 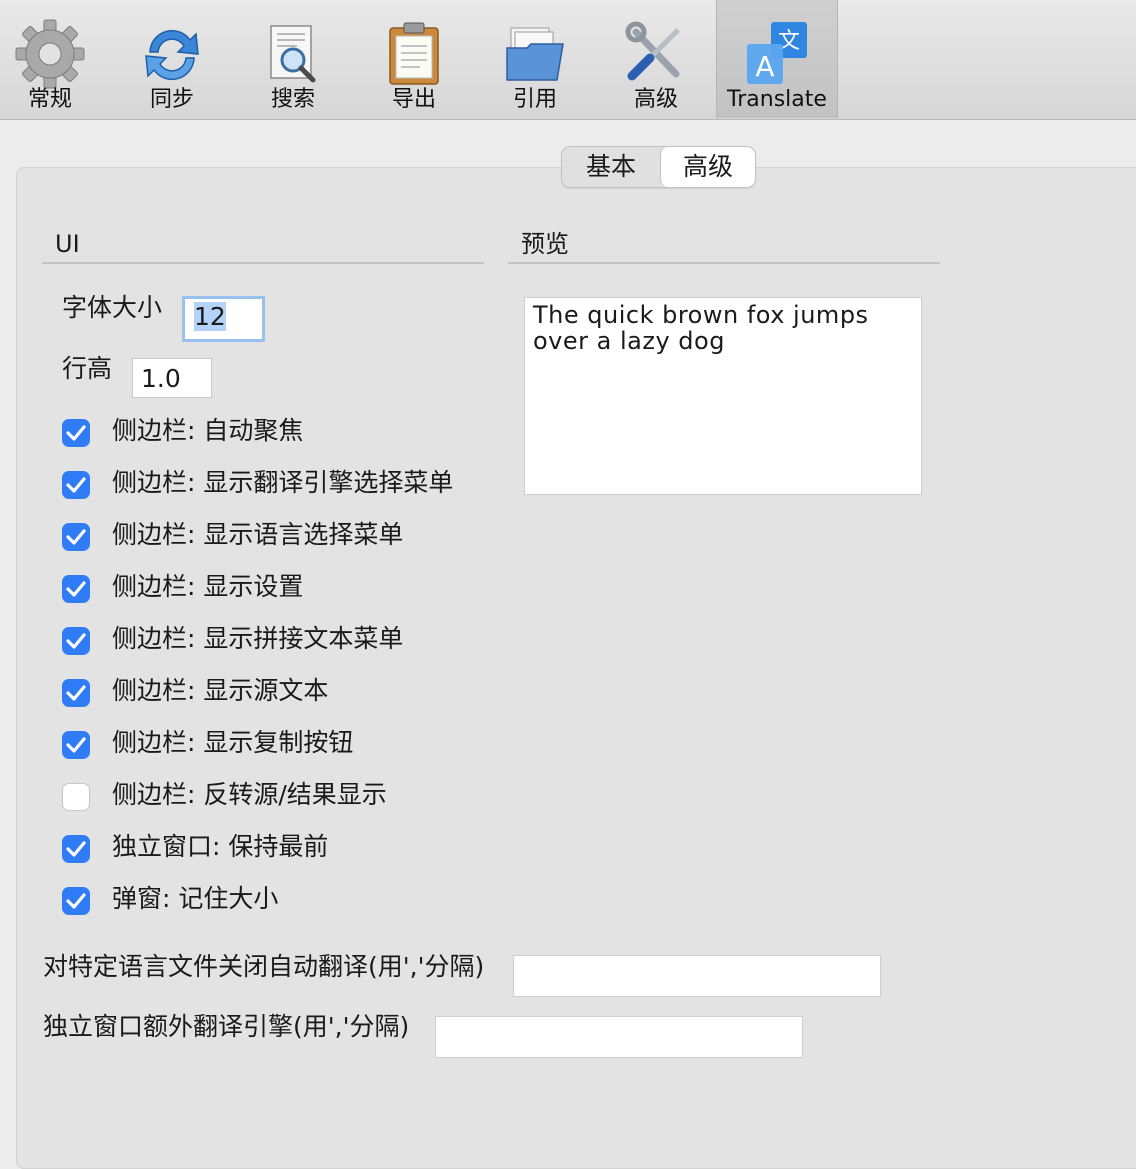 I want to click on extra-engines-label: 独立窗口额外翻译引擎(用','分隔), so click(x=226, y=1026).